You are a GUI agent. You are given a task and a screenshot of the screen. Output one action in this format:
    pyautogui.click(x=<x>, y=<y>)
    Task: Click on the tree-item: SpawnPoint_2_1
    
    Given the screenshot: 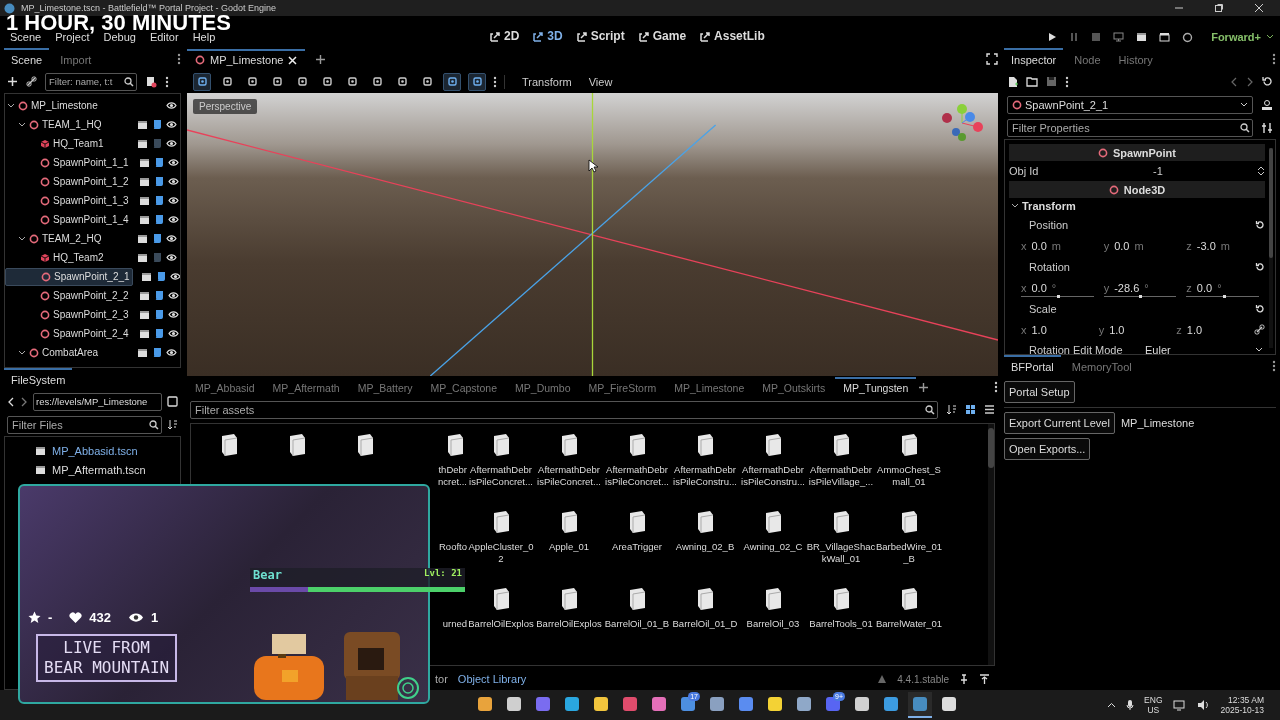 What is the action you would take?
    pyautogui.click(x=69, y=276)
    